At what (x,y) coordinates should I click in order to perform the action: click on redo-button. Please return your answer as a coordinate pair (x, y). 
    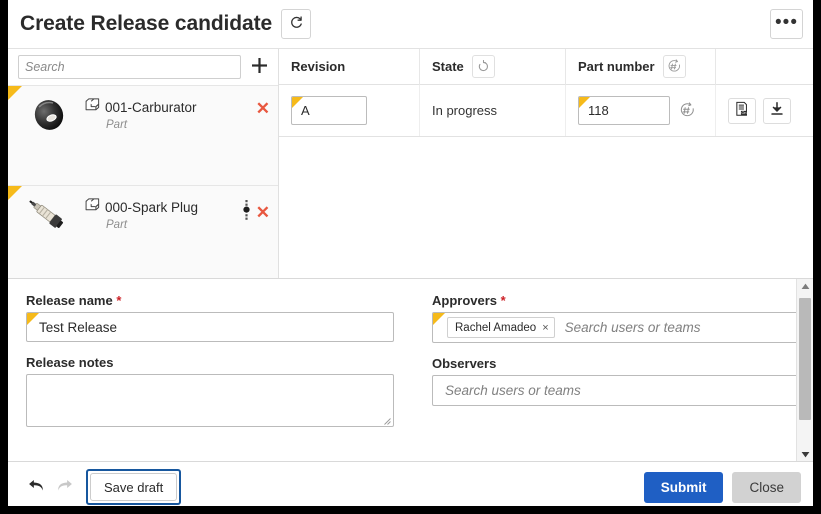
    Looking at the image, I should click on (64, 487).